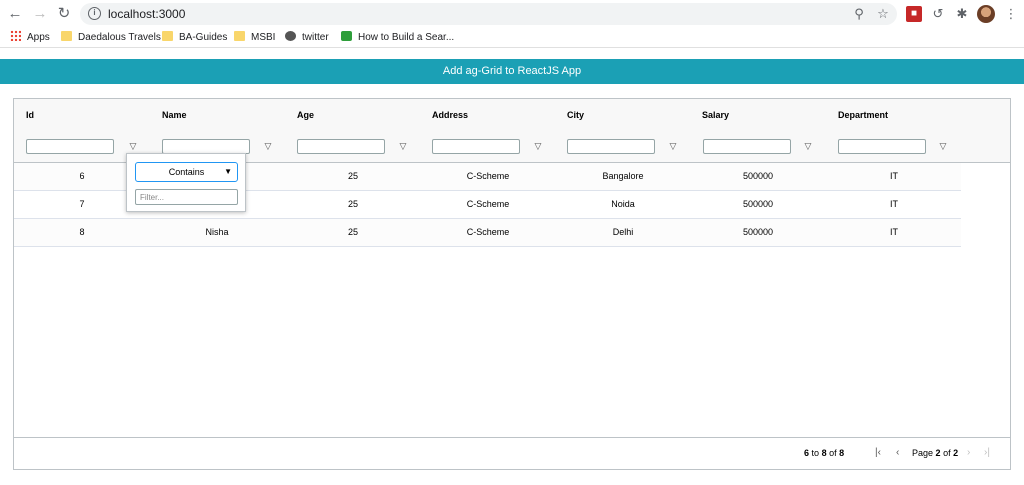 The width and height of the screenshot is (1024, 485). Describe the element at coordinates (15, 35) in the screenshot. I see `apps-grid-icon` at that location.